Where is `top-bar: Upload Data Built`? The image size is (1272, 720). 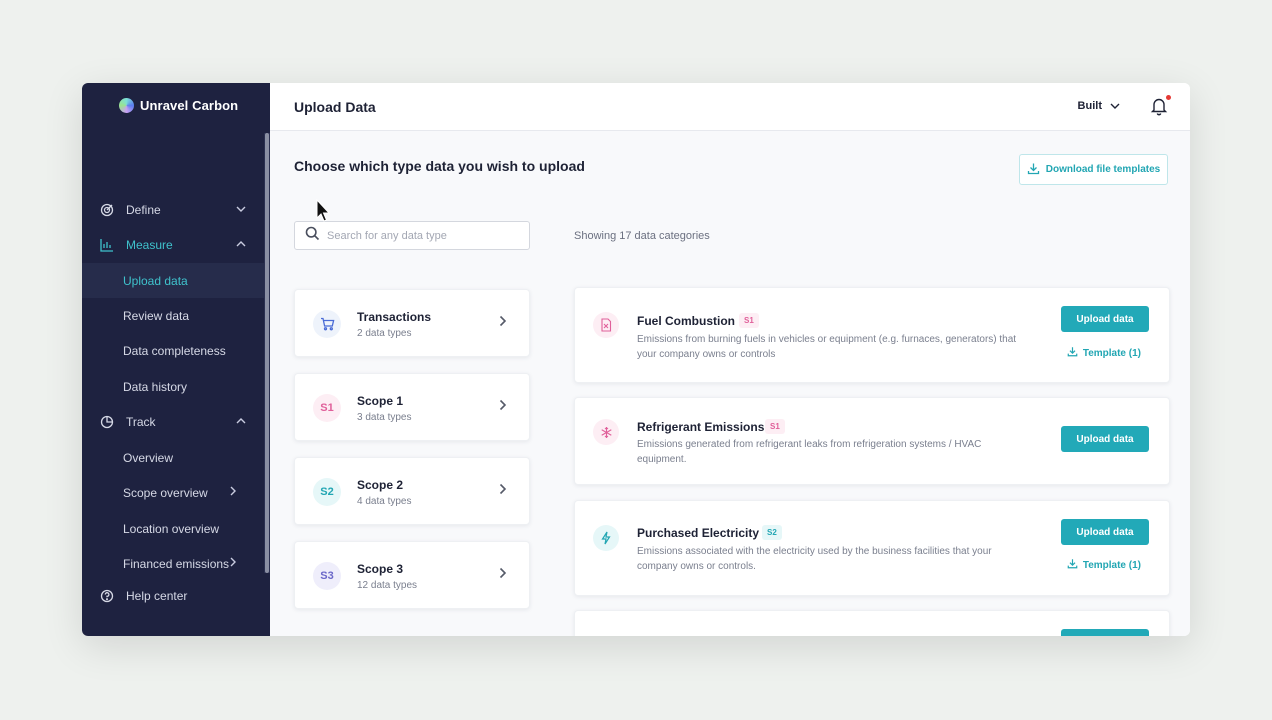
top-bar: Upload Data Built is located at coordinates (730, 107).